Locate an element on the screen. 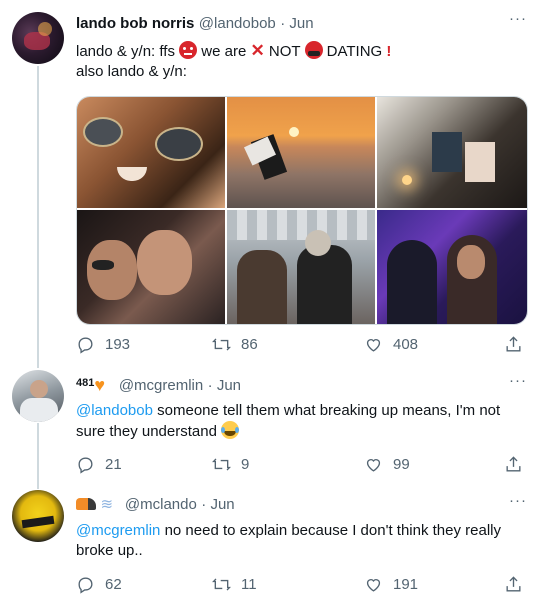  retweet-button: 11 is located at coordinates (234, 584).